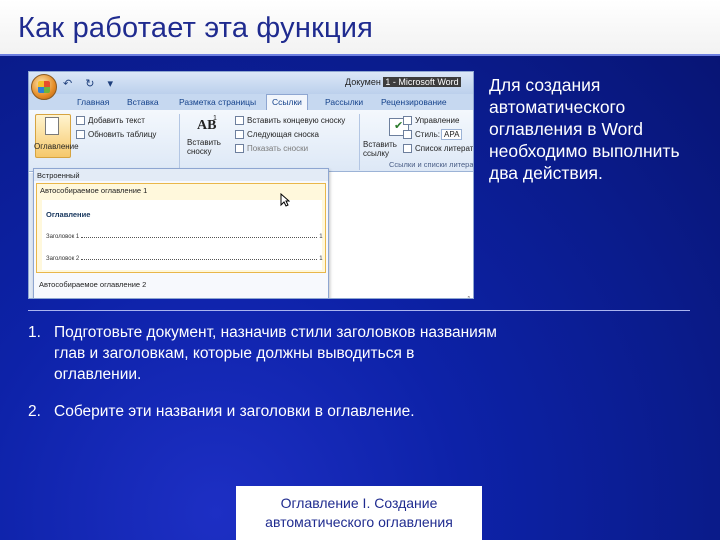  I want to click on gallery-header: Встроенный, so click(181, 175).